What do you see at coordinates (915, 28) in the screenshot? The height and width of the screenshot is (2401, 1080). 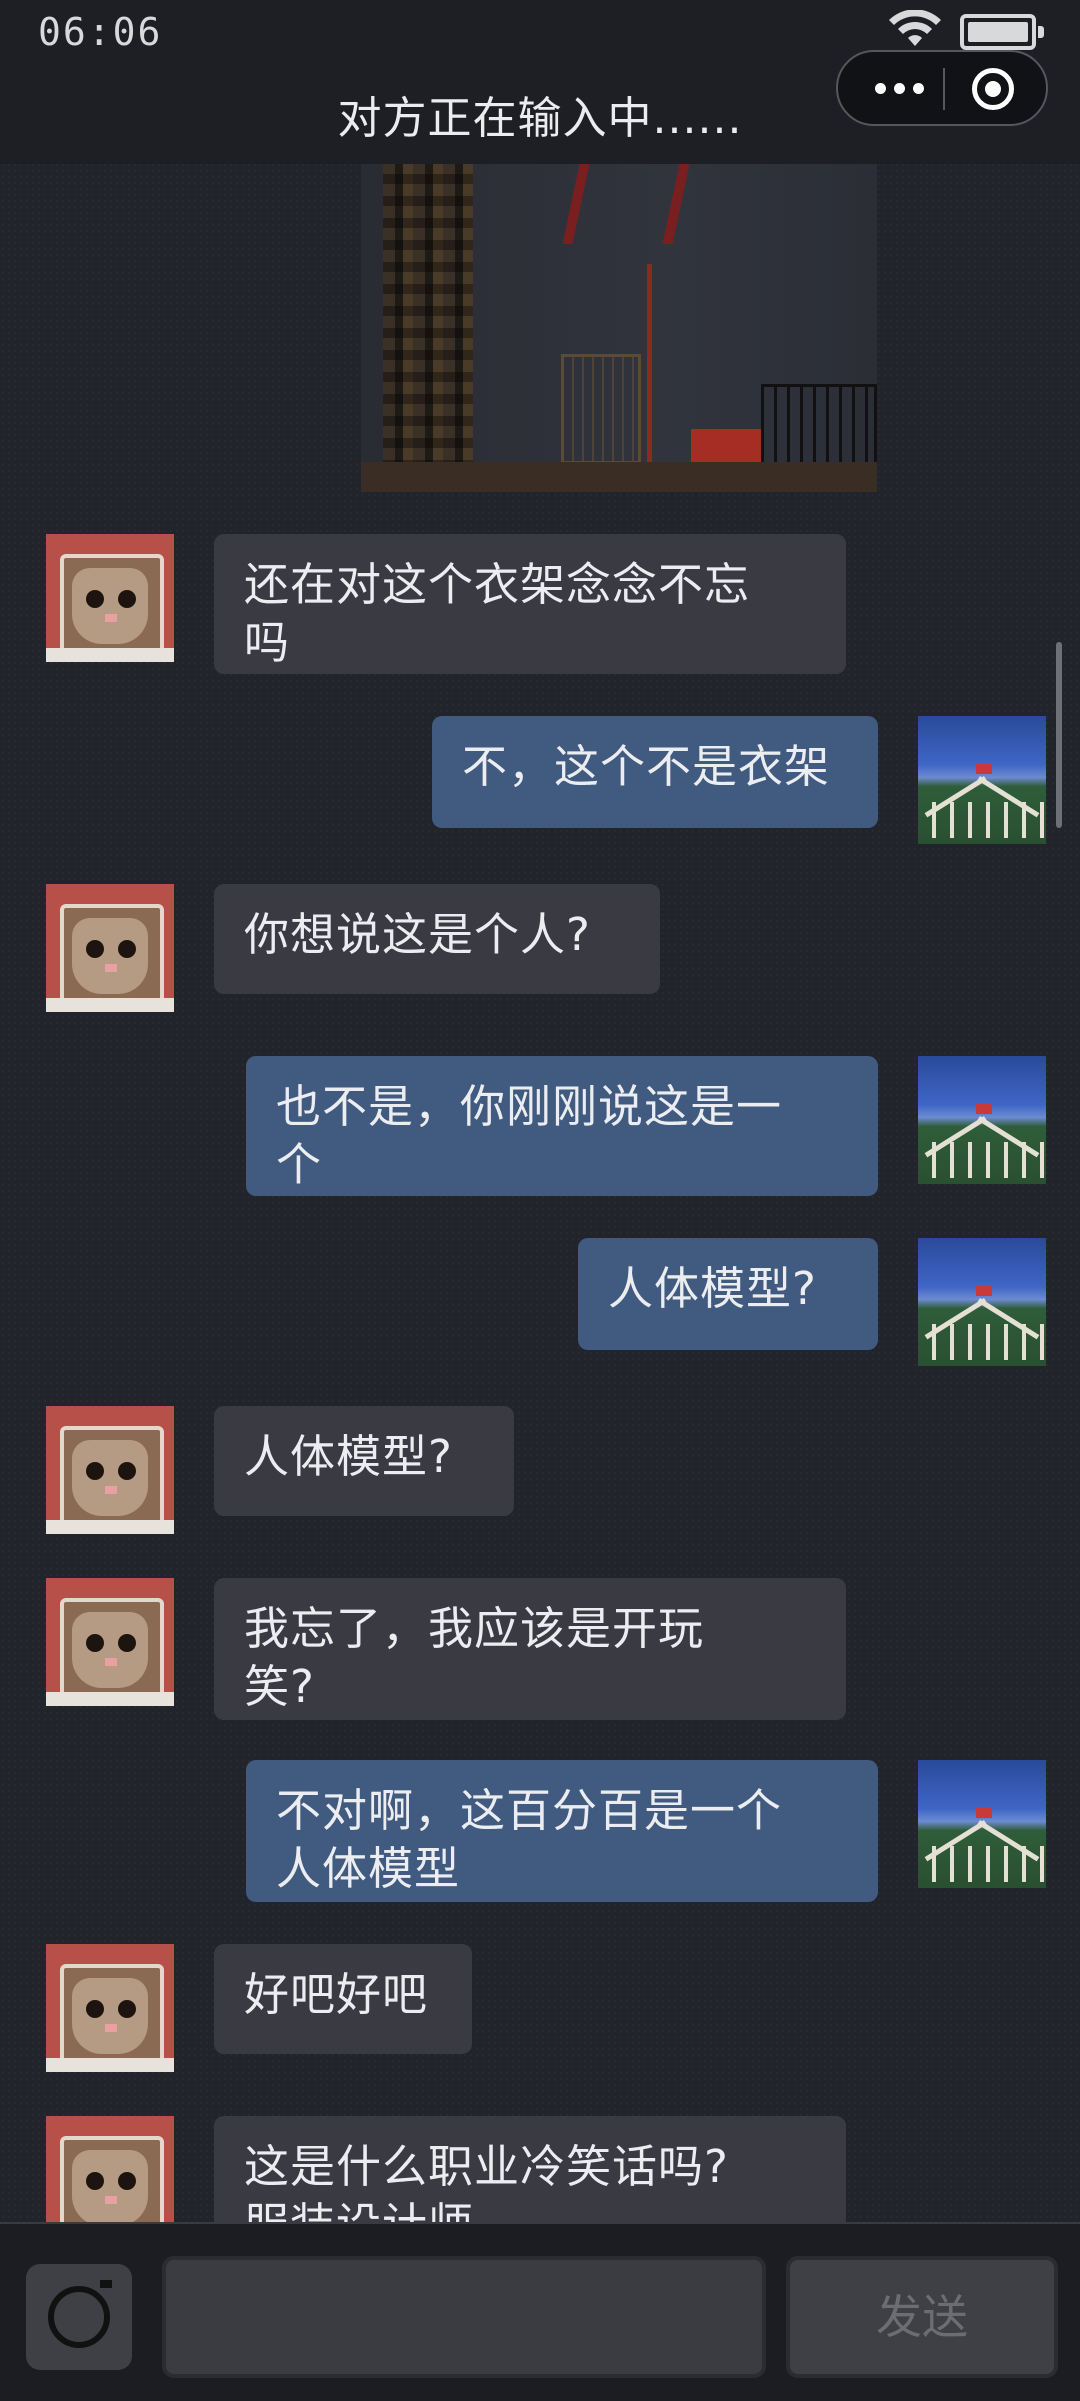 I see `wifi-icon` at bounding box center [915, 28].